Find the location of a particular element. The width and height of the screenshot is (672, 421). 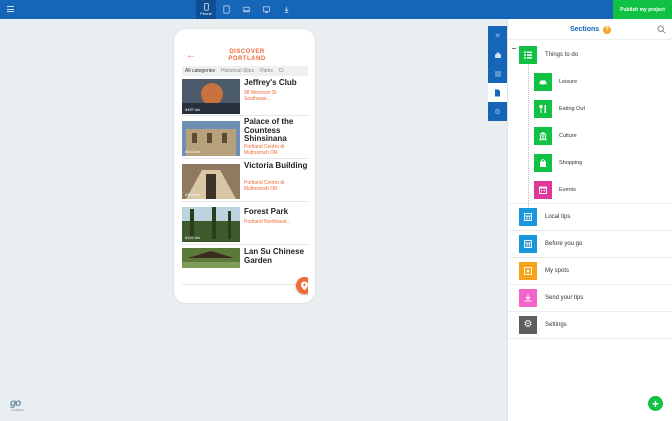

device-desktop-button is located at coordinates (266, 9).